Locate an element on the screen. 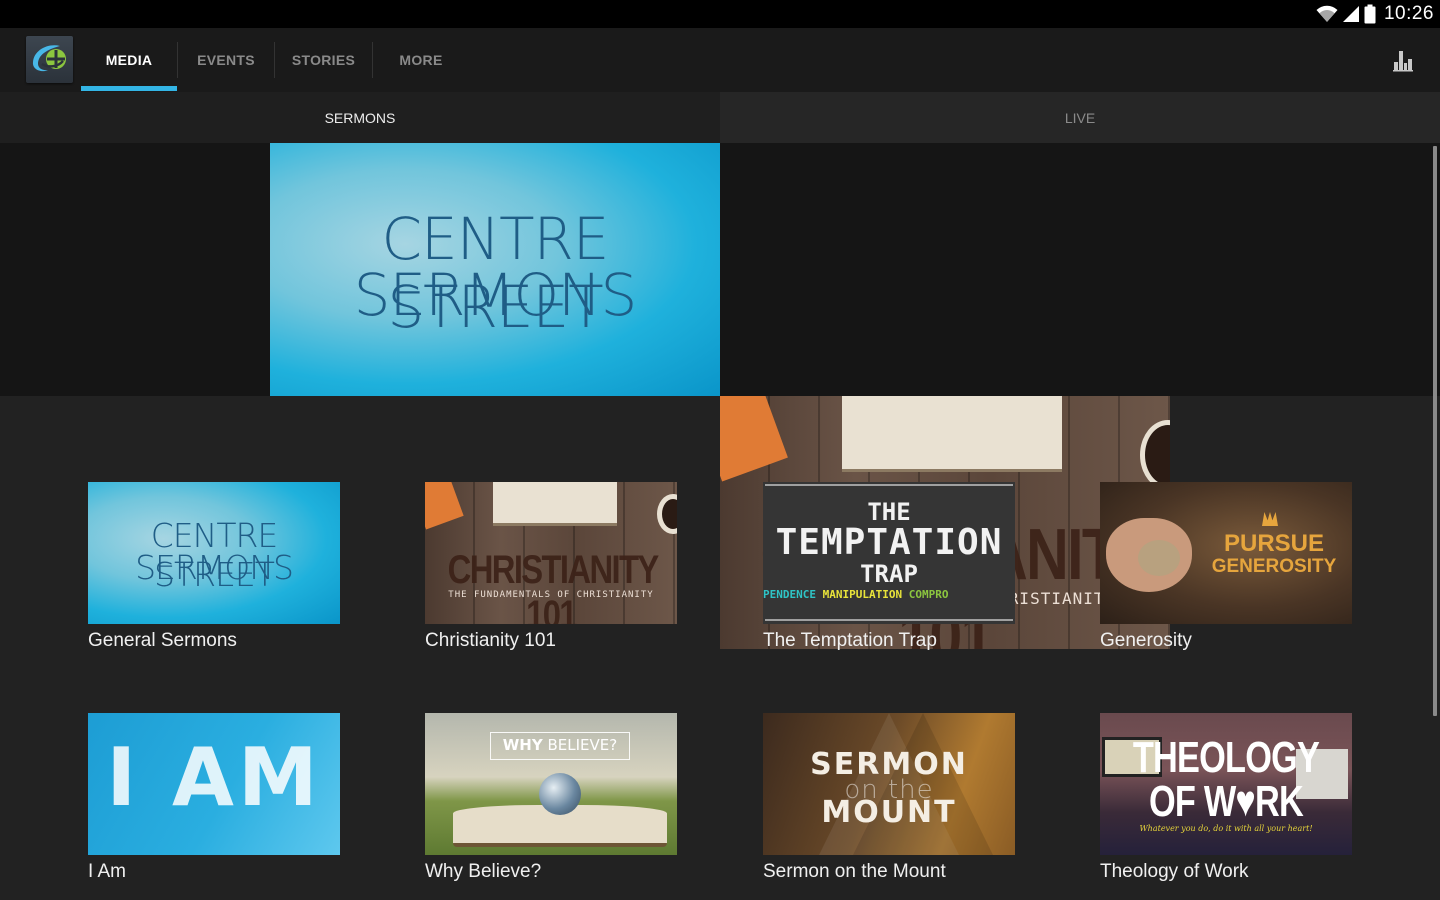 This screenshot has height=900, width=1440. series-thumbnail: WHY BELIEVE? is located at coordinates (551, 784).